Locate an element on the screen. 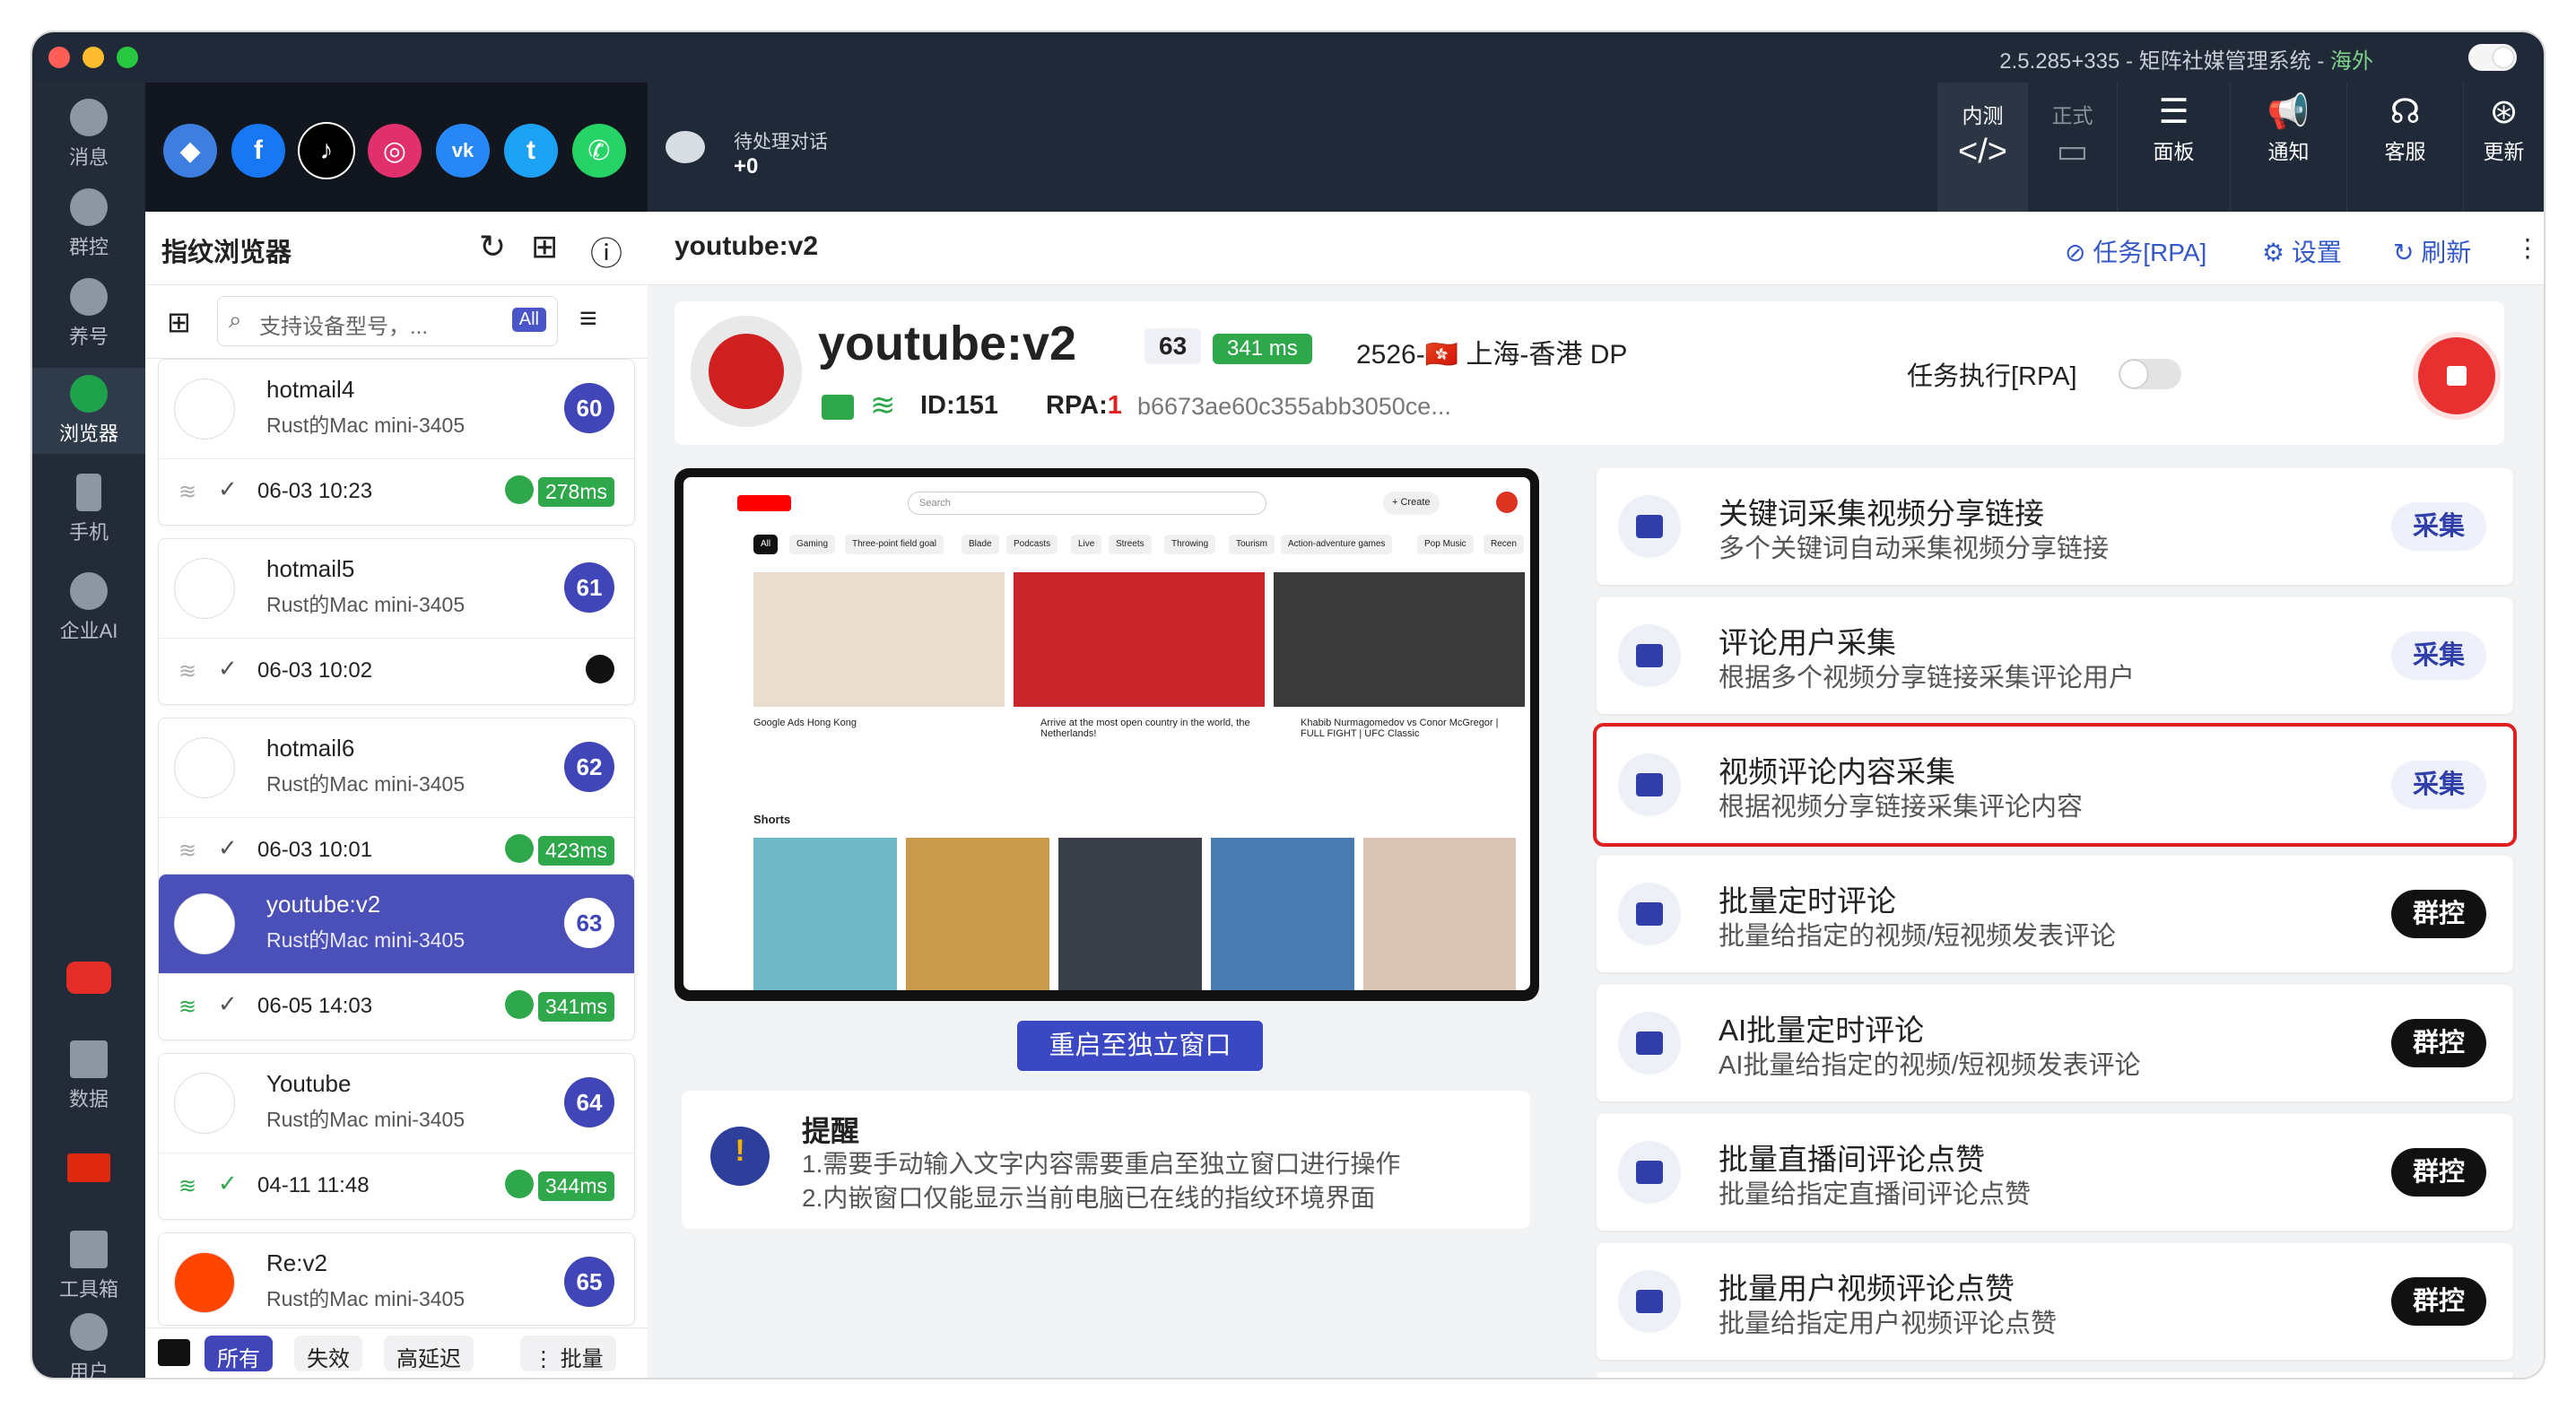 This screenshot has width=2576, height=1410. zoom-window-button is located at coordinates (127, 57).